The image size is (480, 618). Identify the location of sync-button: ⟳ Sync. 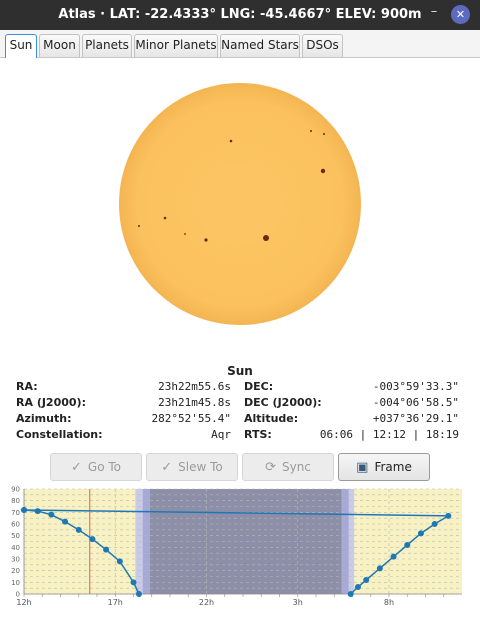
(288, 467).